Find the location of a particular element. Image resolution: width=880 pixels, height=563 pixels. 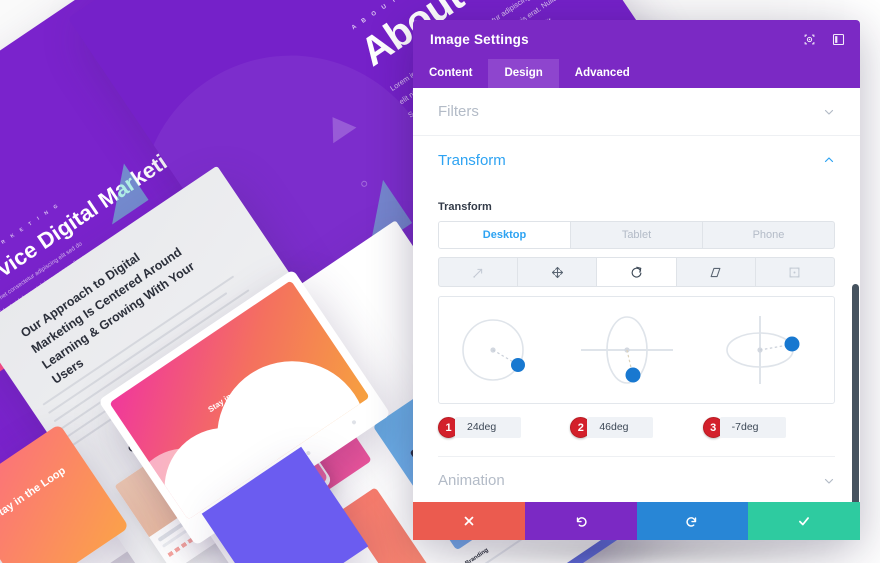

redo-icon is located at coordinates (691, 522).